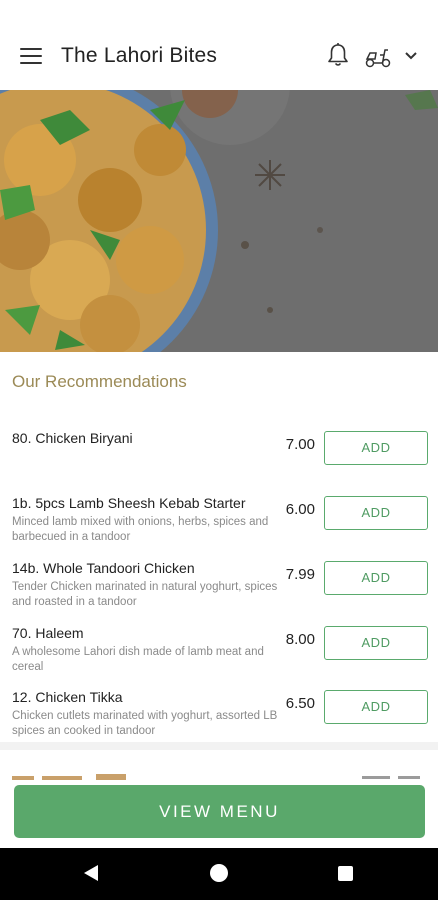  What do you see at coordinates (91, 873) in the screenshot?
I see `back-icon` at bounding box center [91, 873].